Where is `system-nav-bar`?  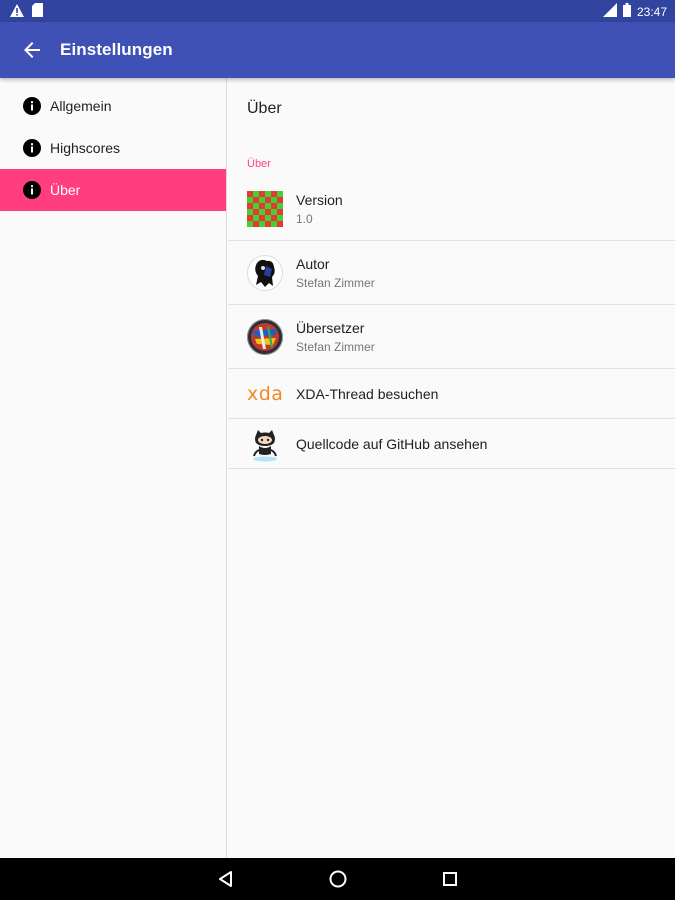
system-nav-bar is located at coordinates (337, 879).